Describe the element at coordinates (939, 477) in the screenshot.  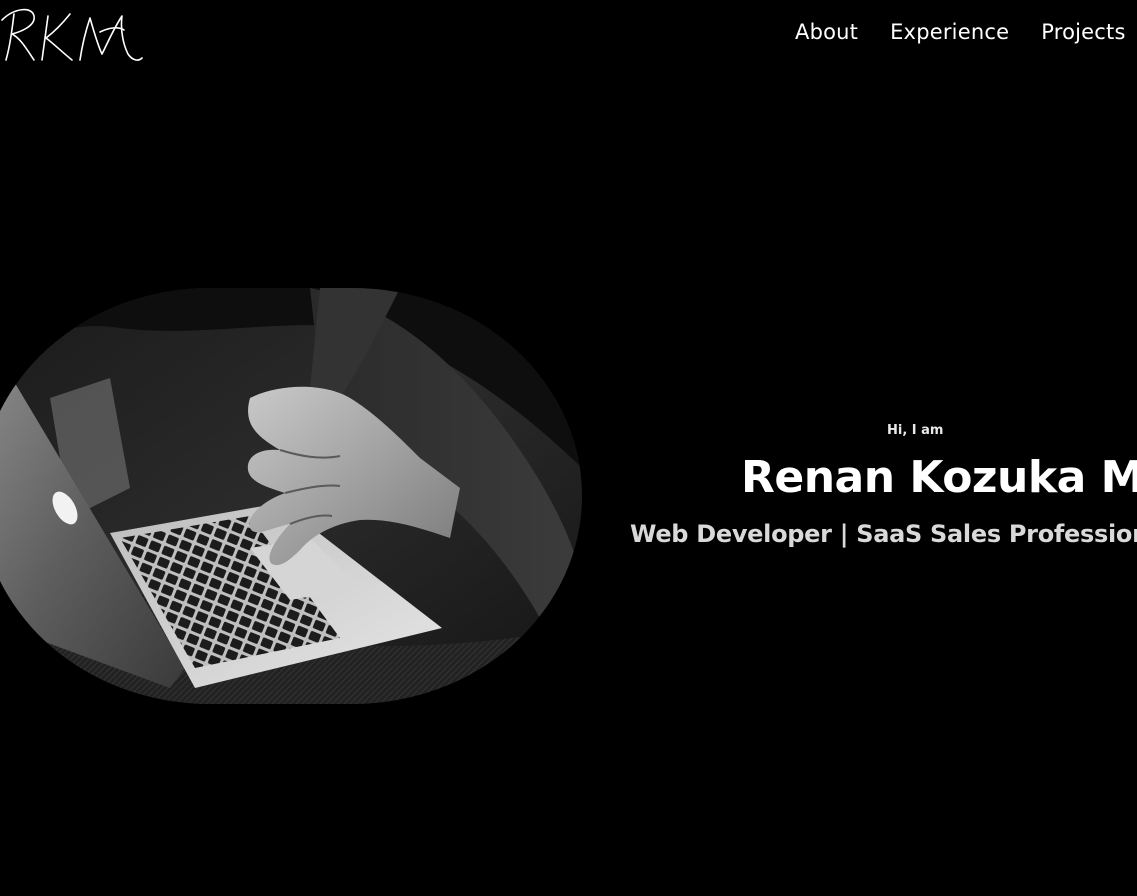
I see `hero-name: Renan Kozuka Mica` at that location.